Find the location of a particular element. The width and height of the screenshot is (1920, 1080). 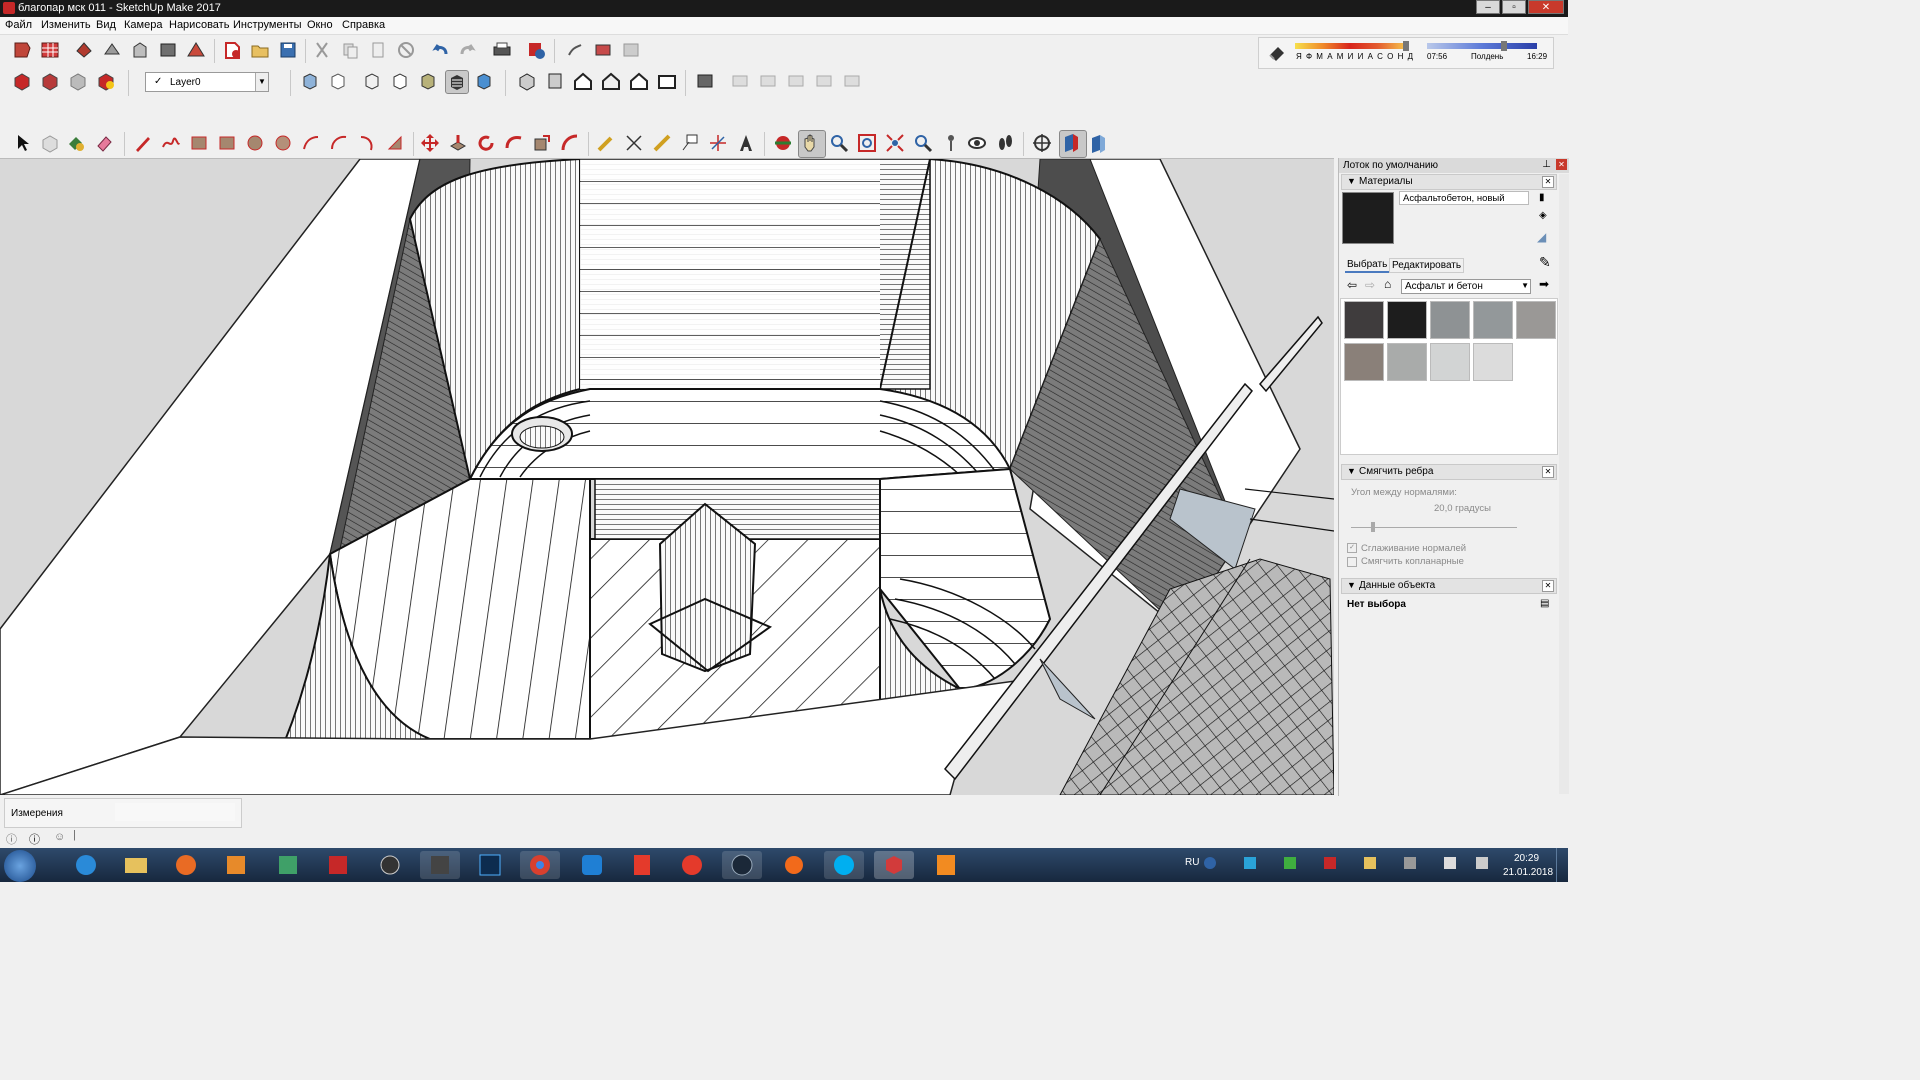

time-slider-thumb is located at coordinates (1504, 46).